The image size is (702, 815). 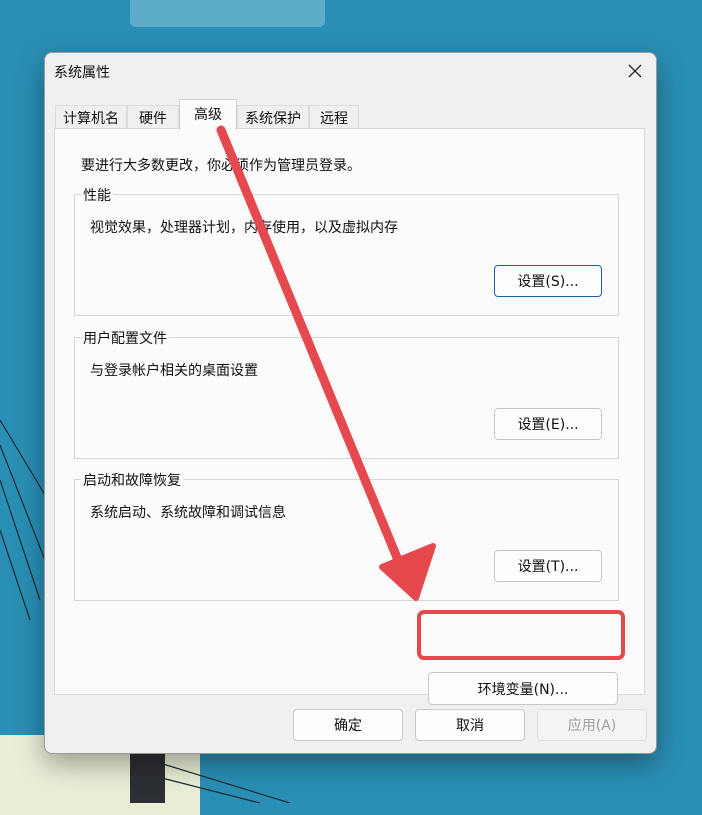 I want to click on tab-computer-name: 计算机名, so click(x=91, y=117).